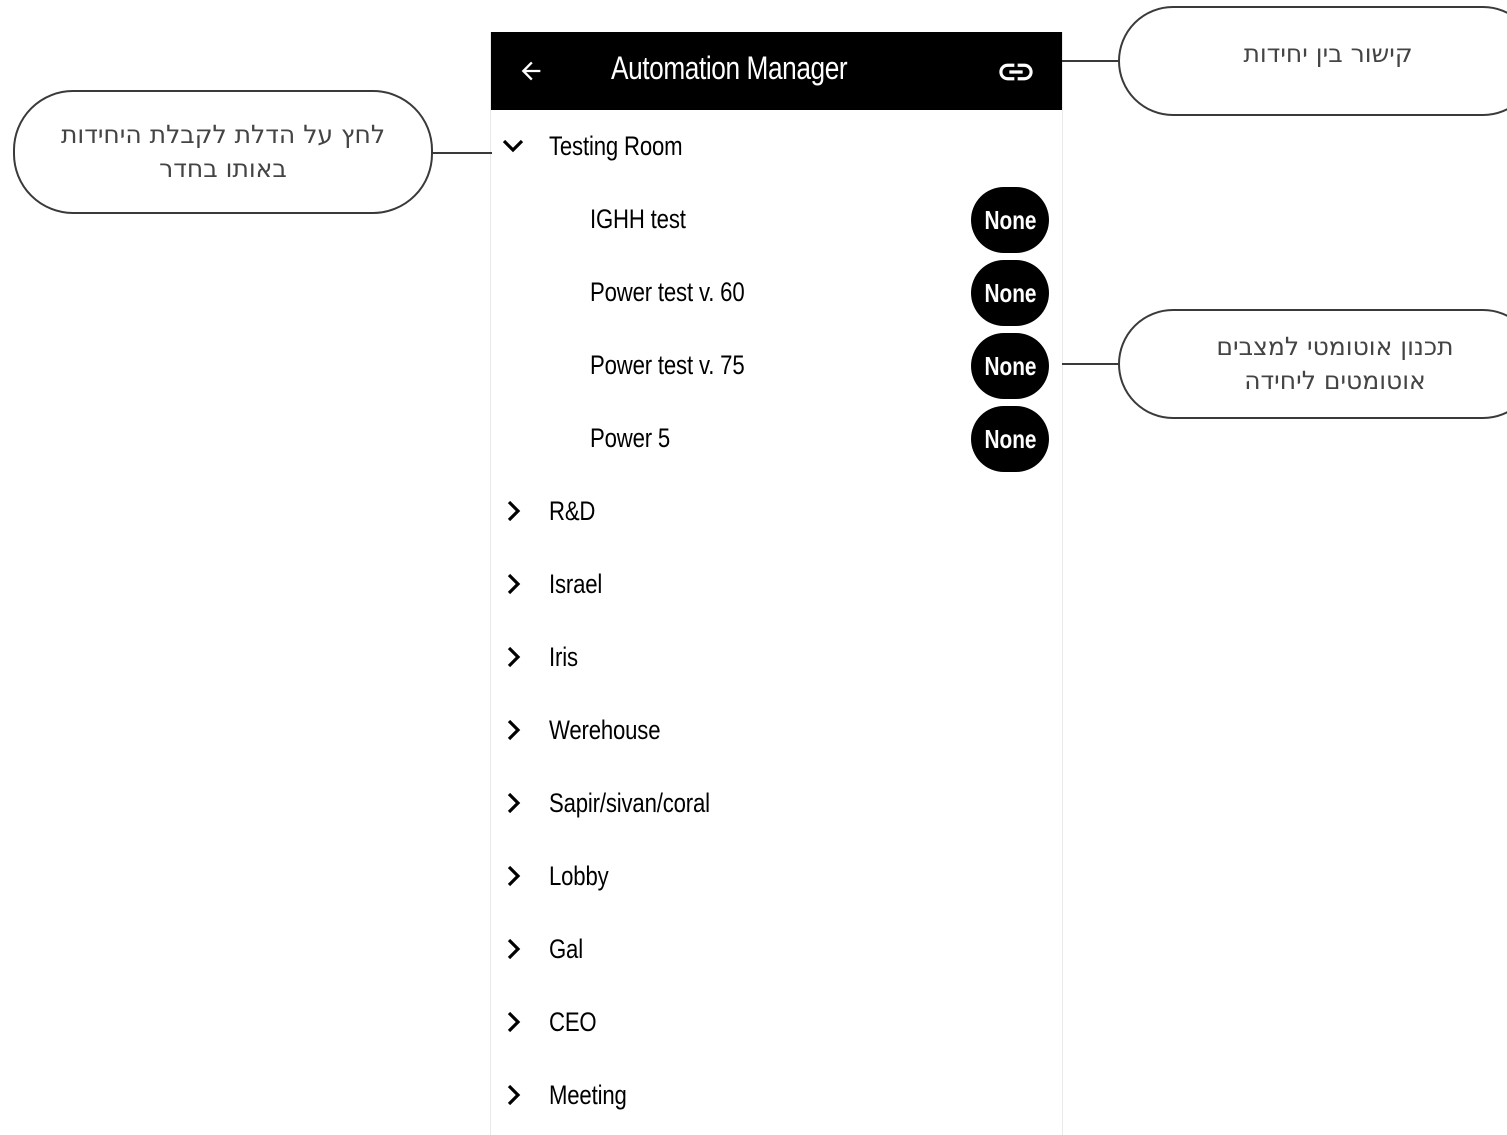  I want to click on callout-auto-planning: תכנון אוטומטי למצבים אוטומטים ליחידה, so click(1312, 364).